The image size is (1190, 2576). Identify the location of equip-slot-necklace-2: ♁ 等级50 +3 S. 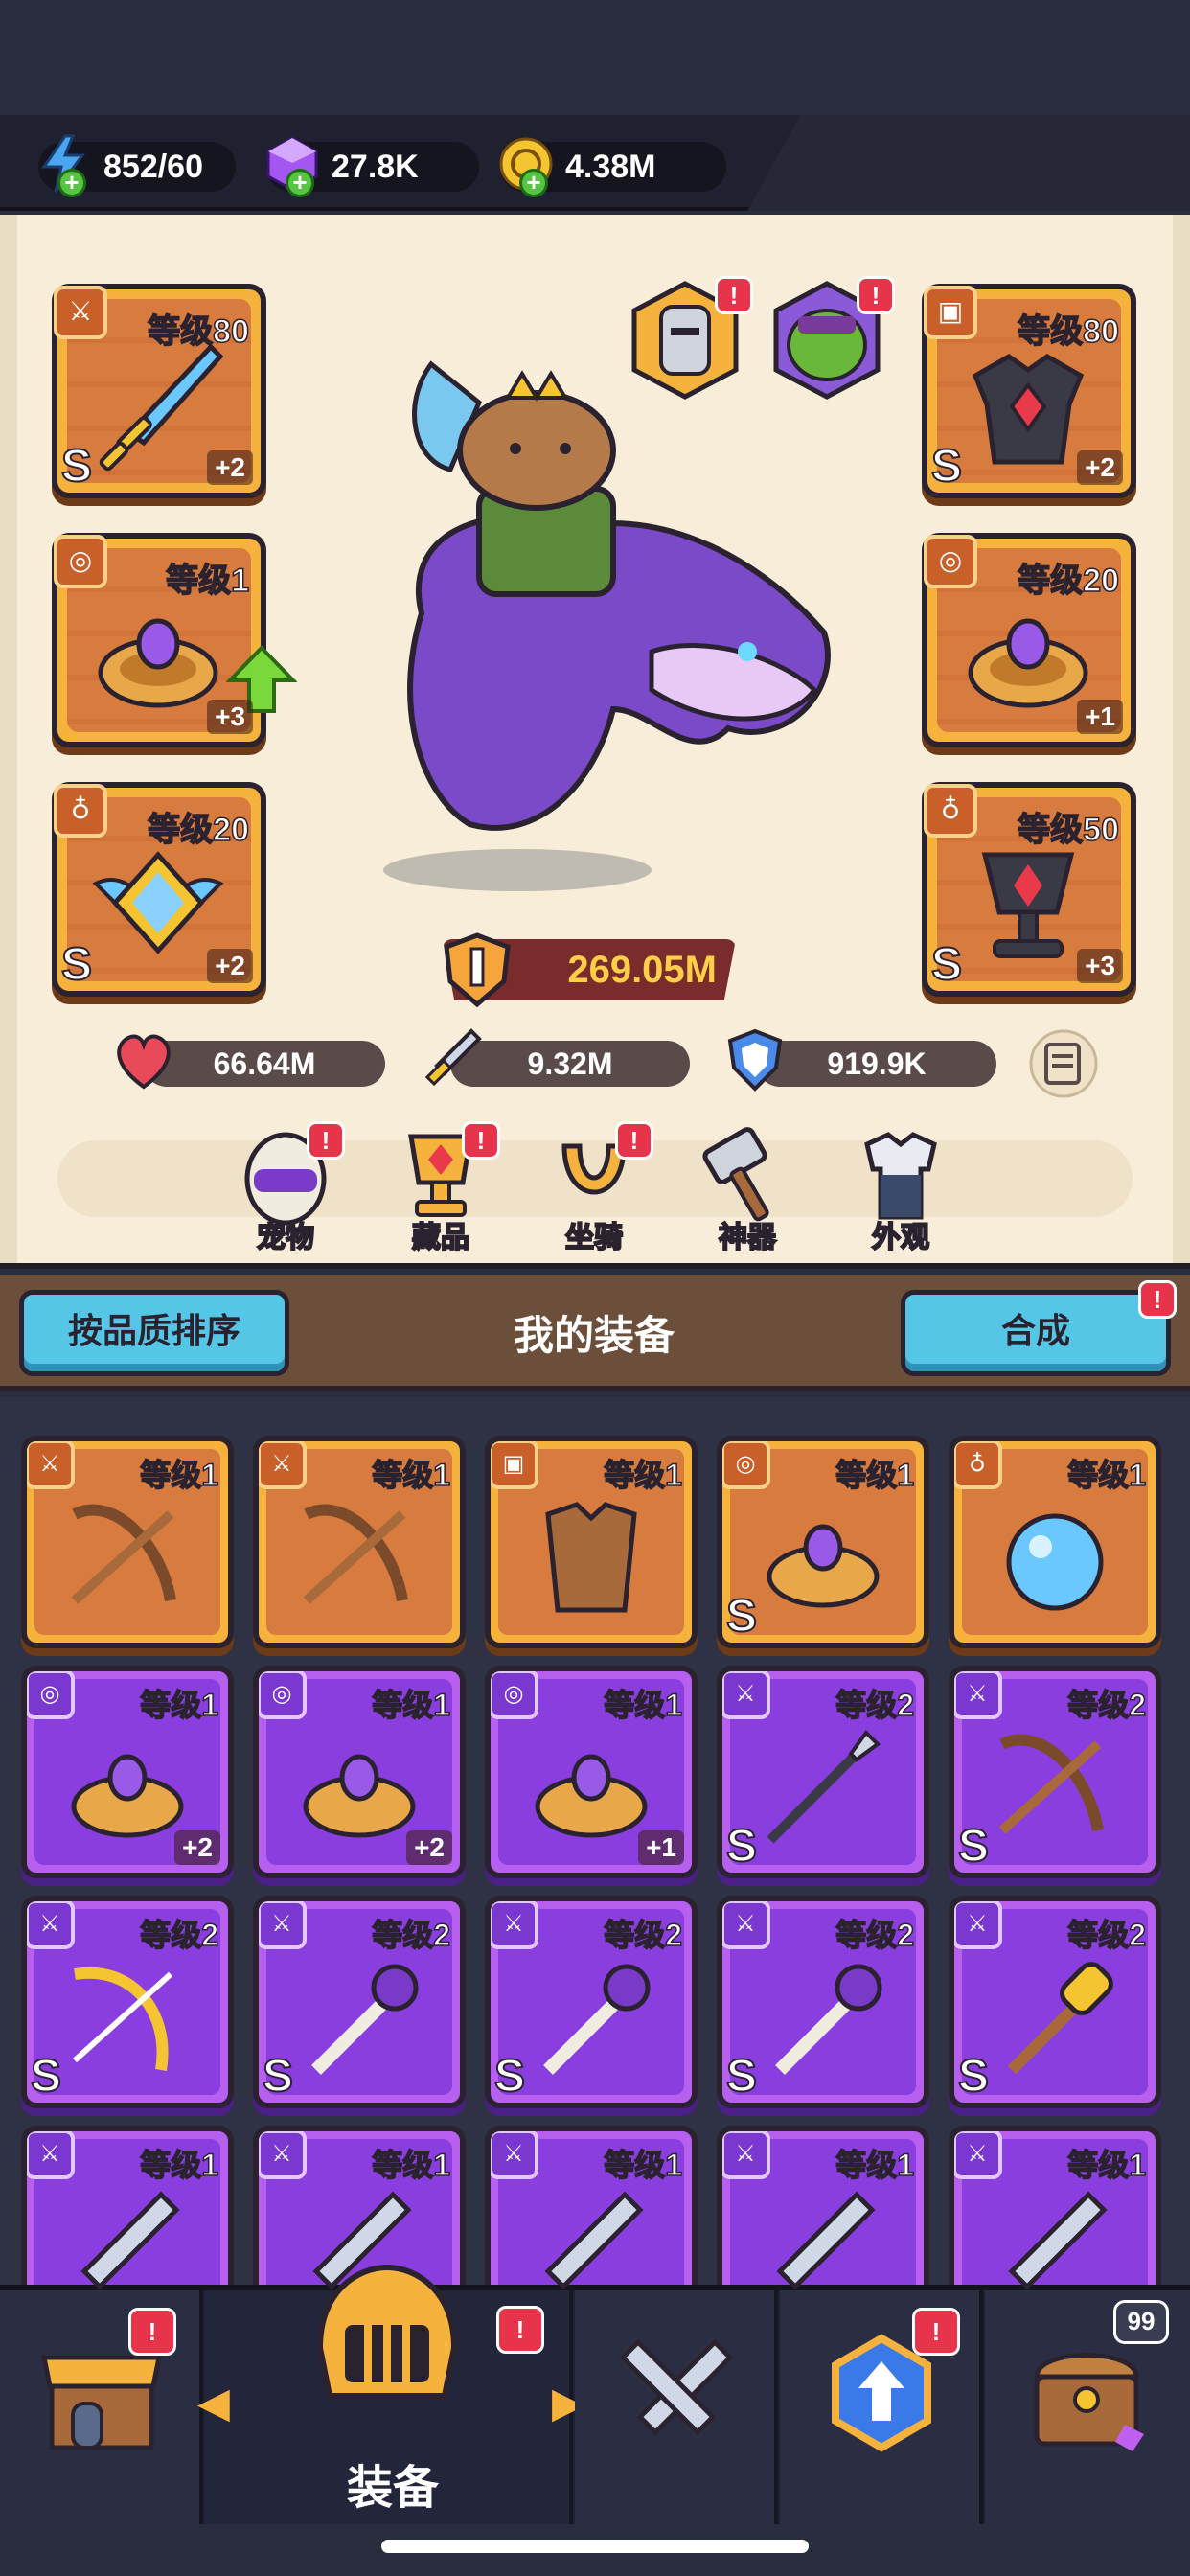
(1029, 889).